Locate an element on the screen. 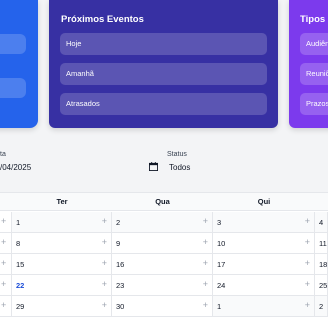  calendar-day-cell: 16 + is located at coordinates (162, 264).